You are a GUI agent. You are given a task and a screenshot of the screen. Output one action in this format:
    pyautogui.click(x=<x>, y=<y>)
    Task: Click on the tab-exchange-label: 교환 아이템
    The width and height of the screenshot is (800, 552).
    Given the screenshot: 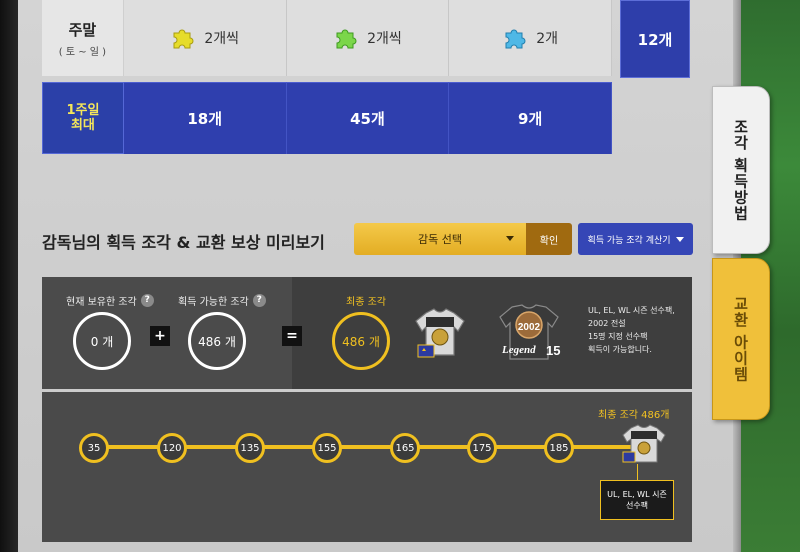 What is the action you would take?
    pyautogui.click(x=740, y=339)
    